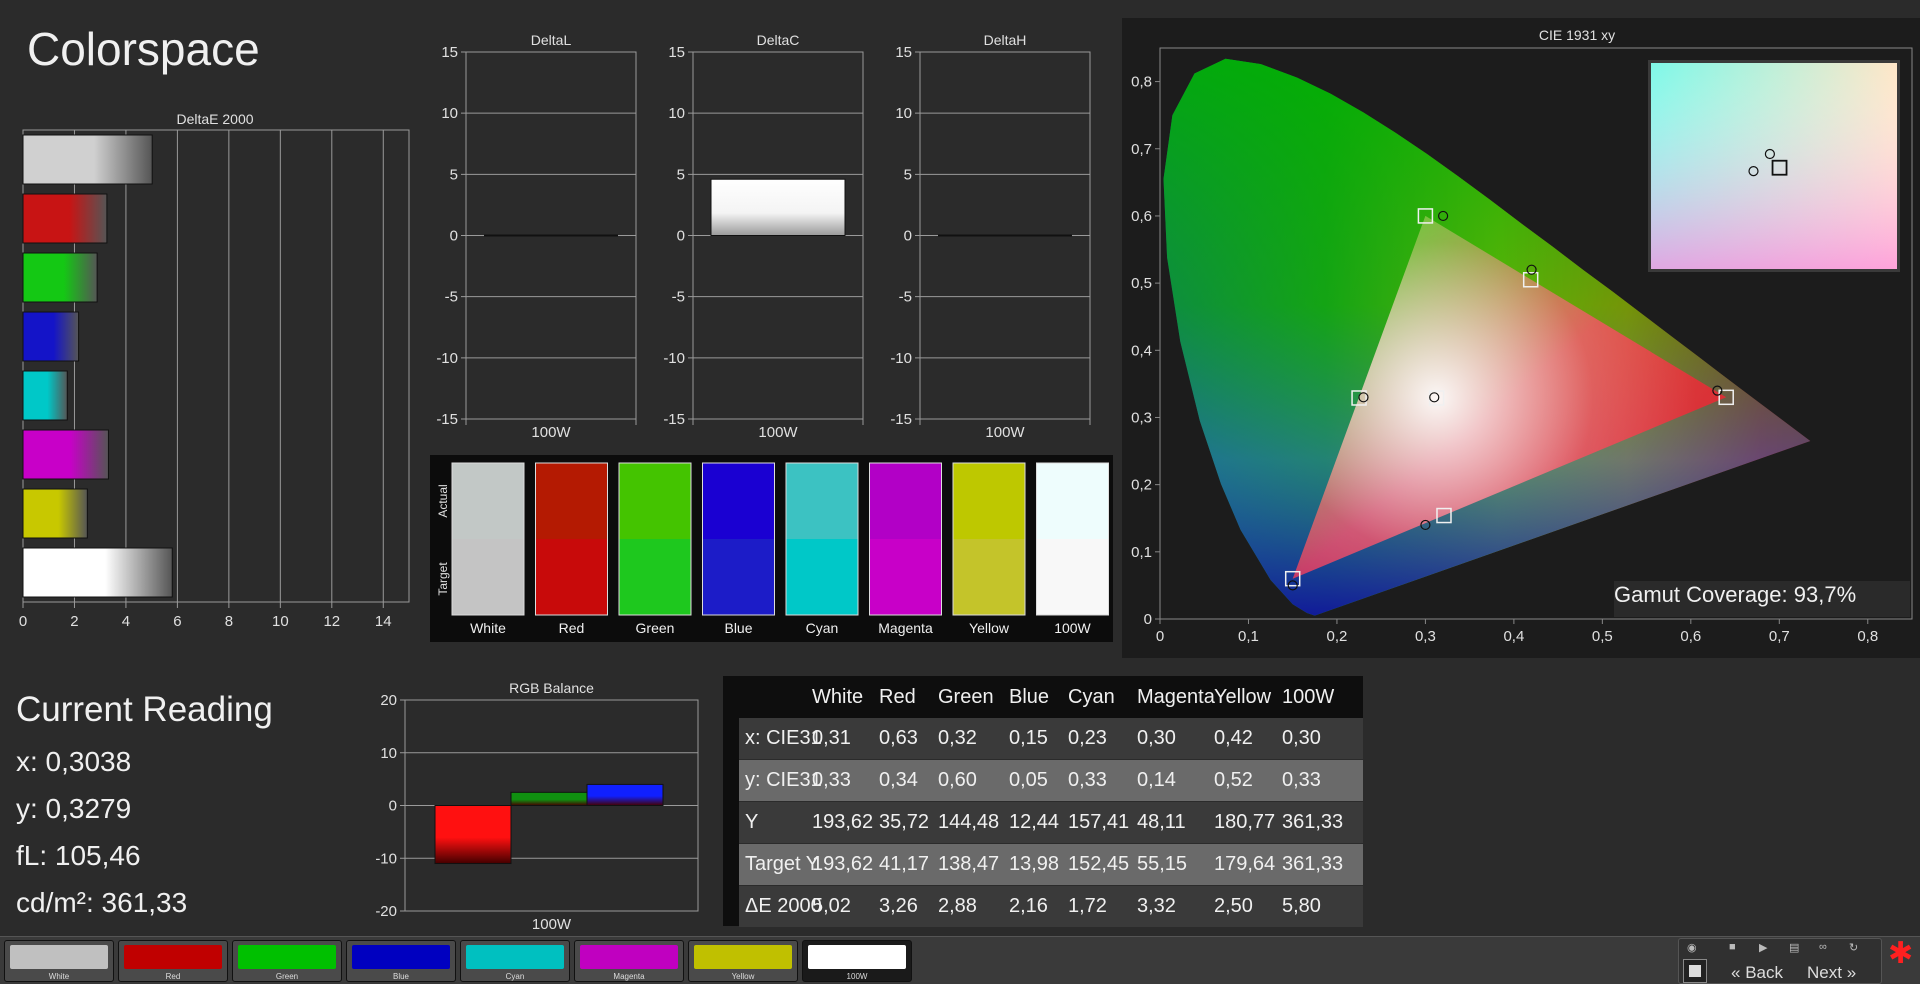 The height and width of the screenshot is (984, 1920). What do you see at coordinates (1034, 864) in the screenshot?
I see `values-cell: 13,98` at bounding box center [1034, 864].